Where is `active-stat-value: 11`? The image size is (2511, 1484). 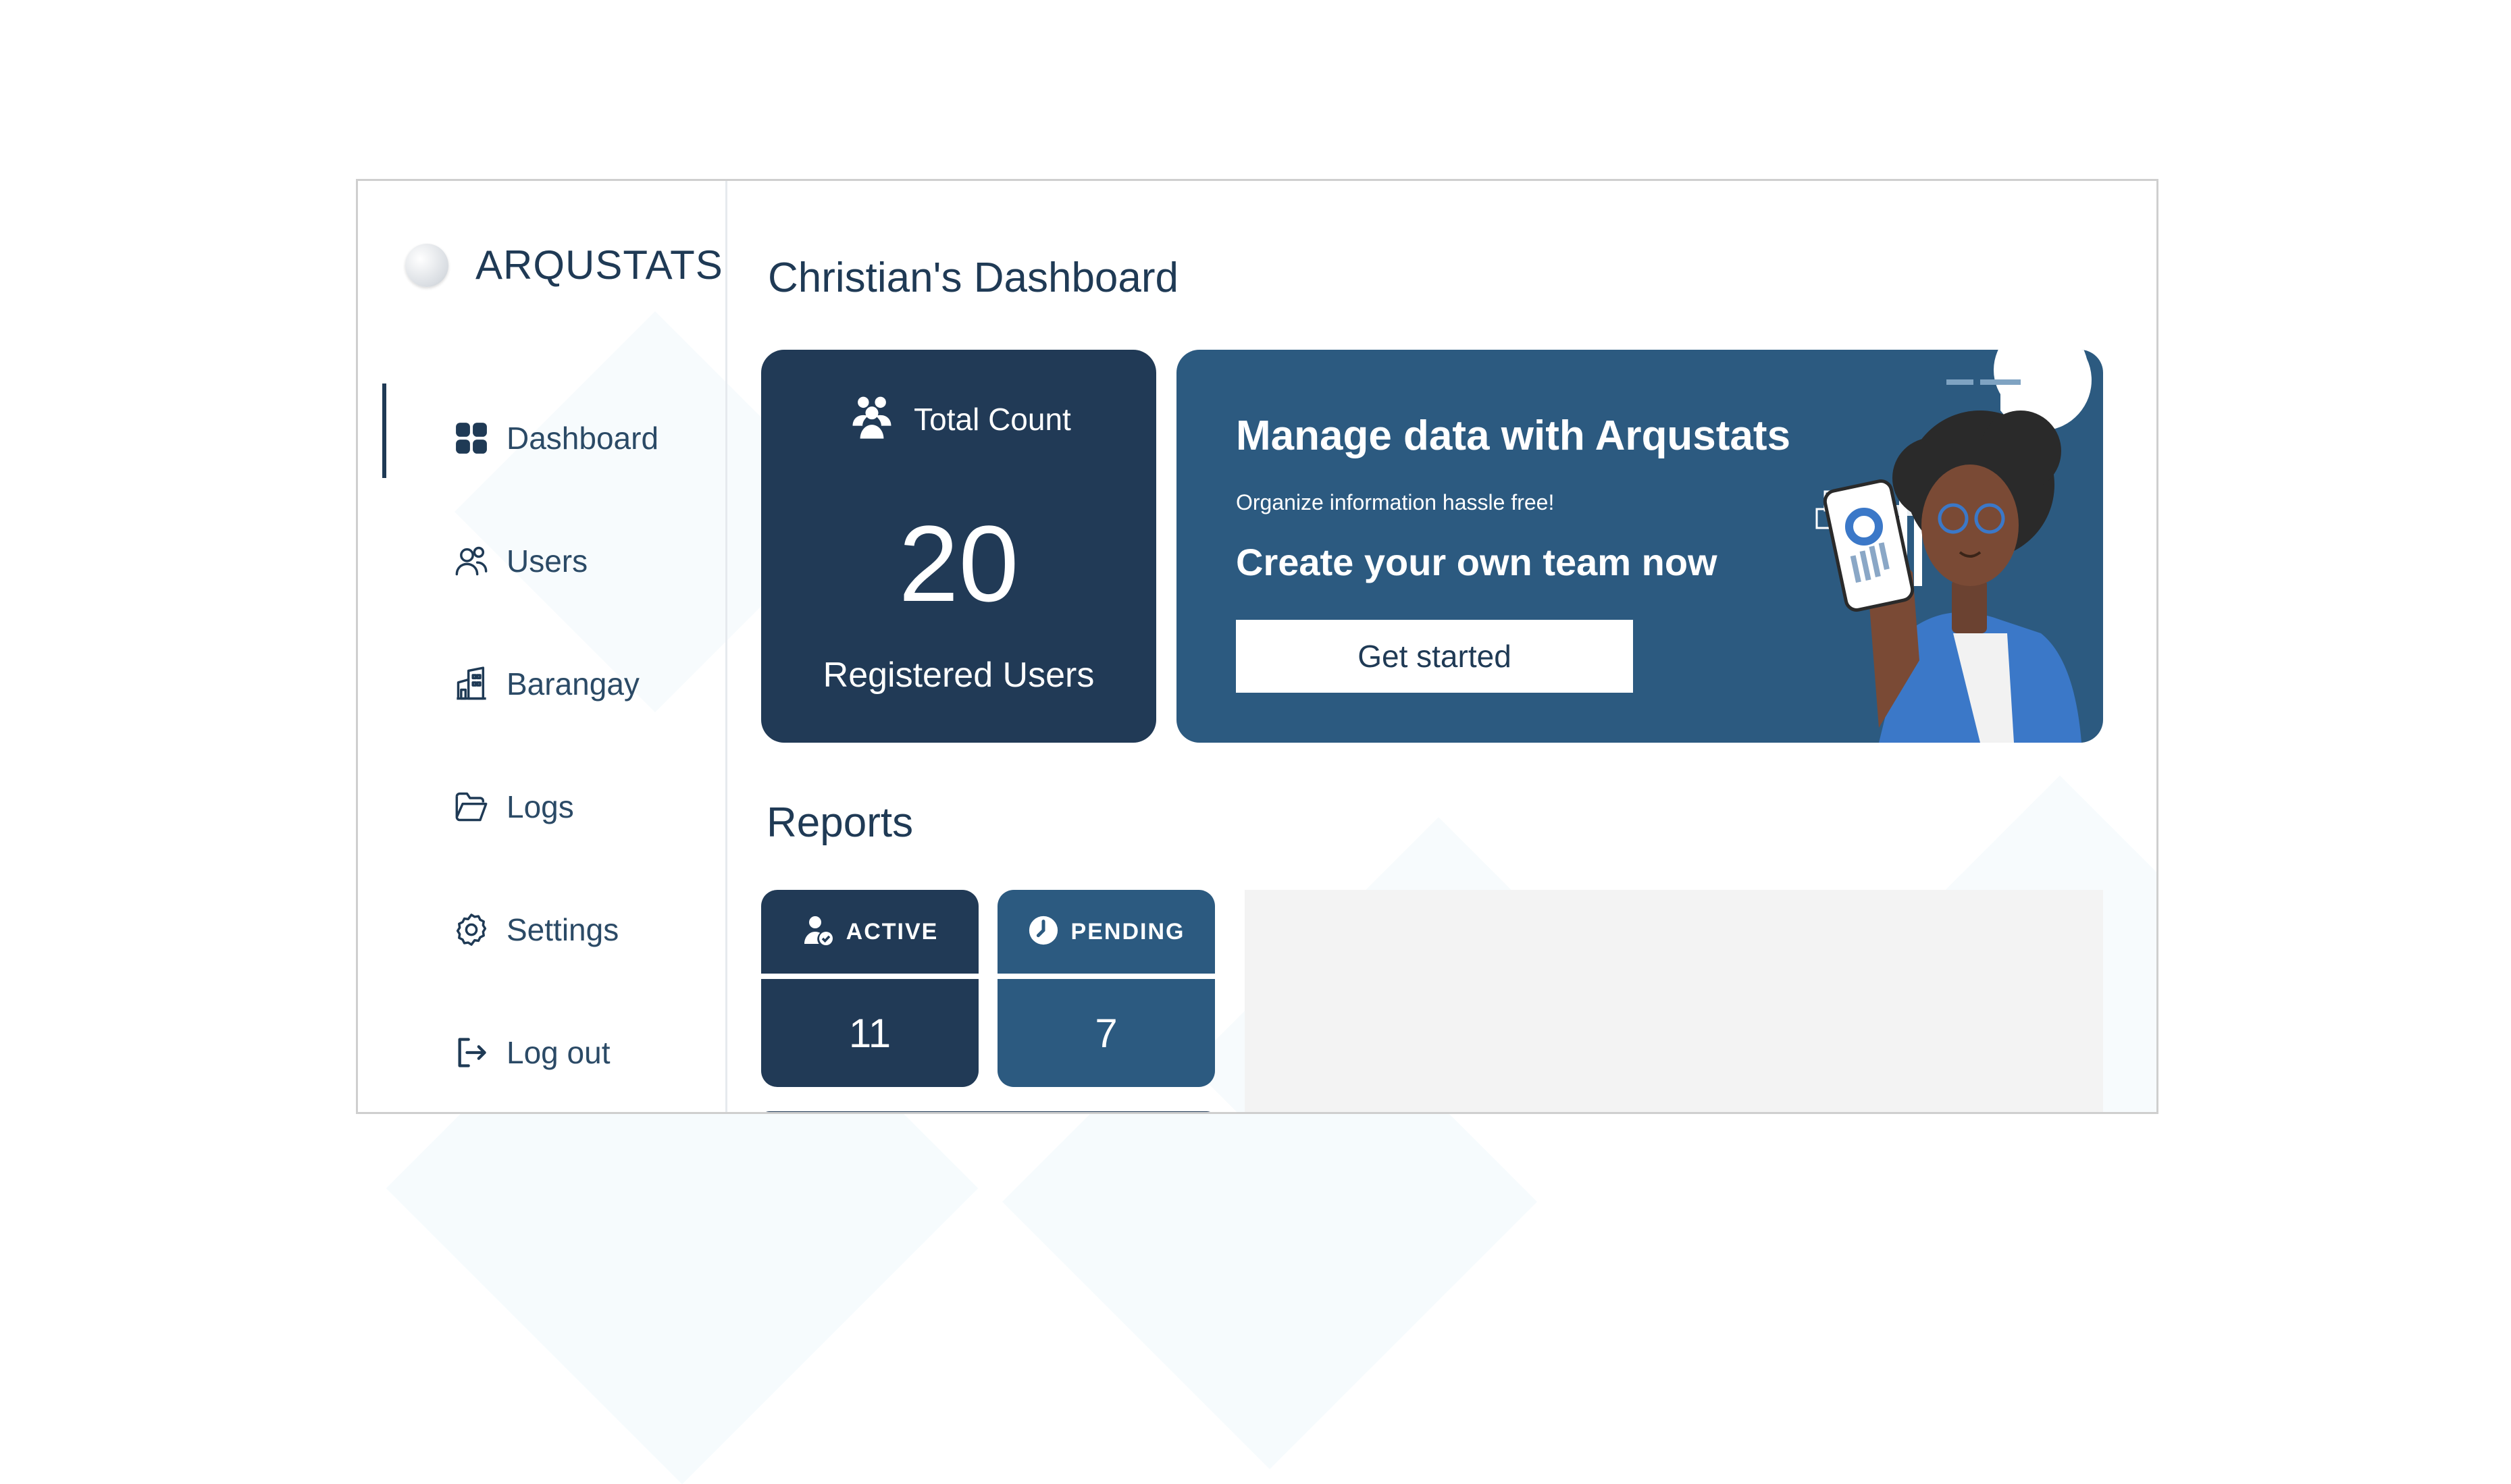 active-stat-value: 11 is located at coordinates (870, 1033).